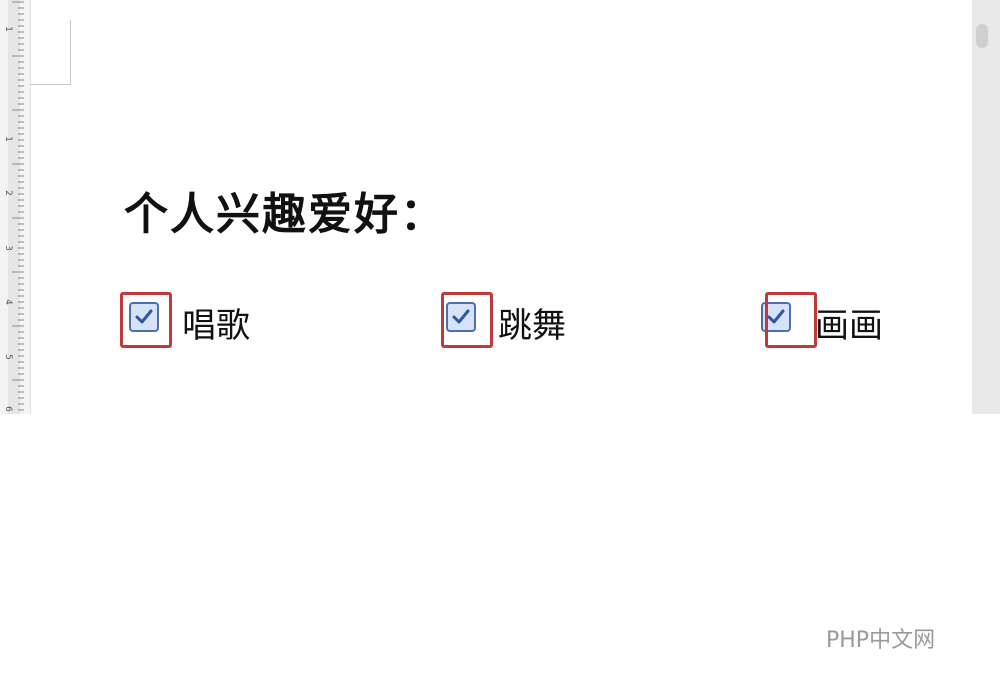 The image size is (1000, 680). Describe the element at coordinates (8, 193) in the screenshot. I see `ruler-number: 2` at that location.